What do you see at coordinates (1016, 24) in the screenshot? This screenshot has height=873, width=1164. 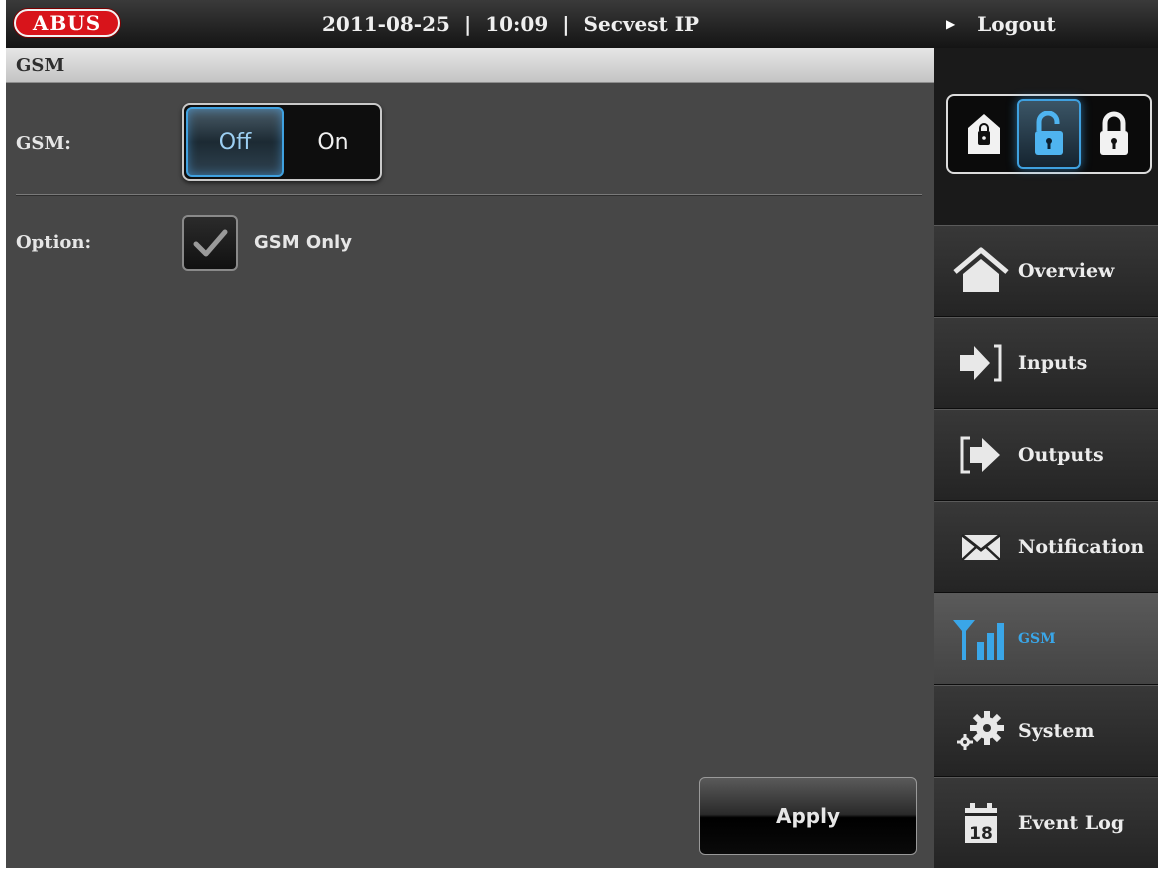 I see `logout-label: Logout` at bounding box center [1016, 24].